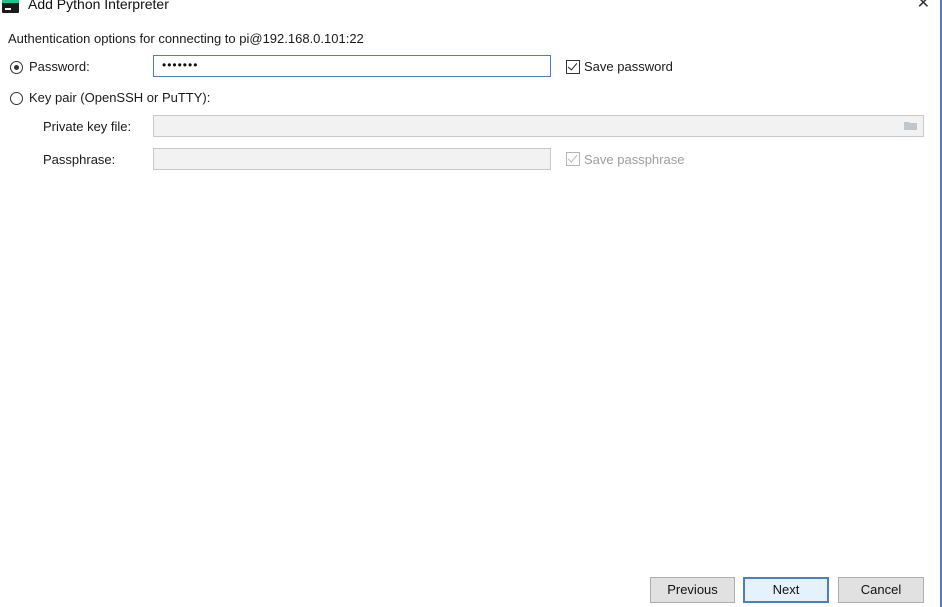 The height and width of the screenshot is (607, 942). What do you see at coordinates (79, 159) in the screenshot?
I see `passphrase-label: Passphrase:` at bounding box center [79, 159].